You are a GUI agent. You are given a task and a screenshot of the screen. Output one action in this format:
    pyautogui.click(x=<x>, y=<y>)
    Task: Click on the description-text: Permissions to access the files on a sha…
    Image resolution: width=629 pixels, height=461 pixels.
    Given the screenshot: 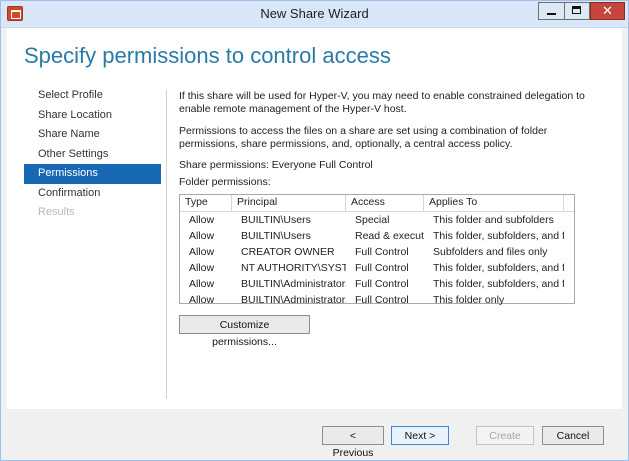 What is the action you would take?
    pyautogui.click(x=363, y=137)
    